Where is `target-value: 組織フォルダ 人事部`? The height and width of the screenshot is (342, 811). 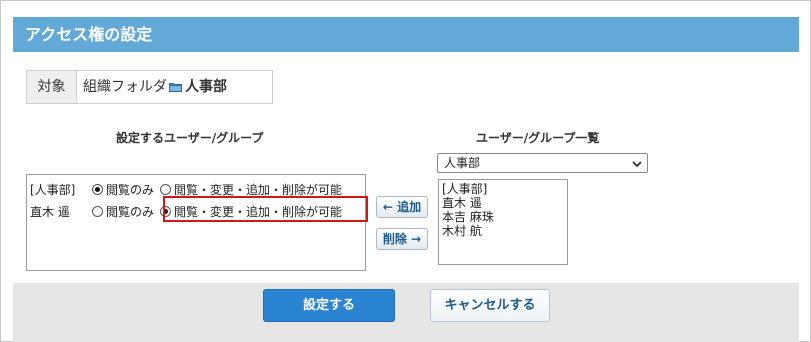
target-value: 組織フォルダ 人事部 is located at coordinates (174, 87).